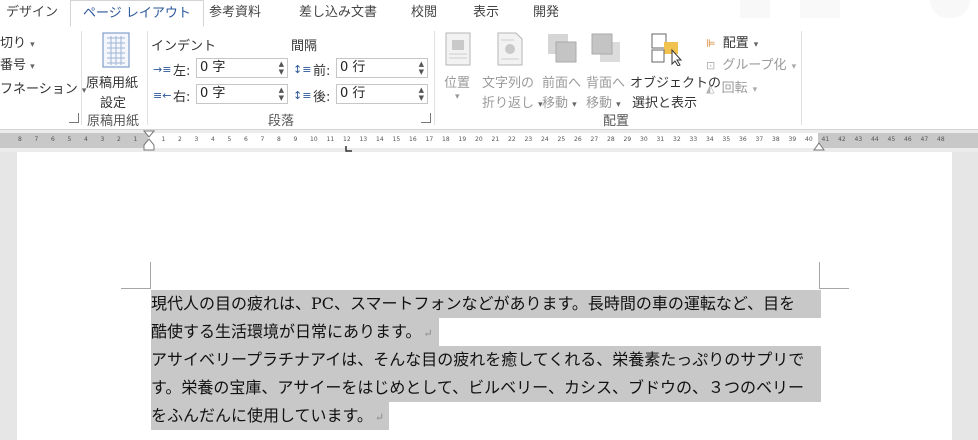 This screenshot has width=978, height=440. Describe the element at coordinates (562, 48) in the screenshot. I see `bring-forward-icon` at that location.